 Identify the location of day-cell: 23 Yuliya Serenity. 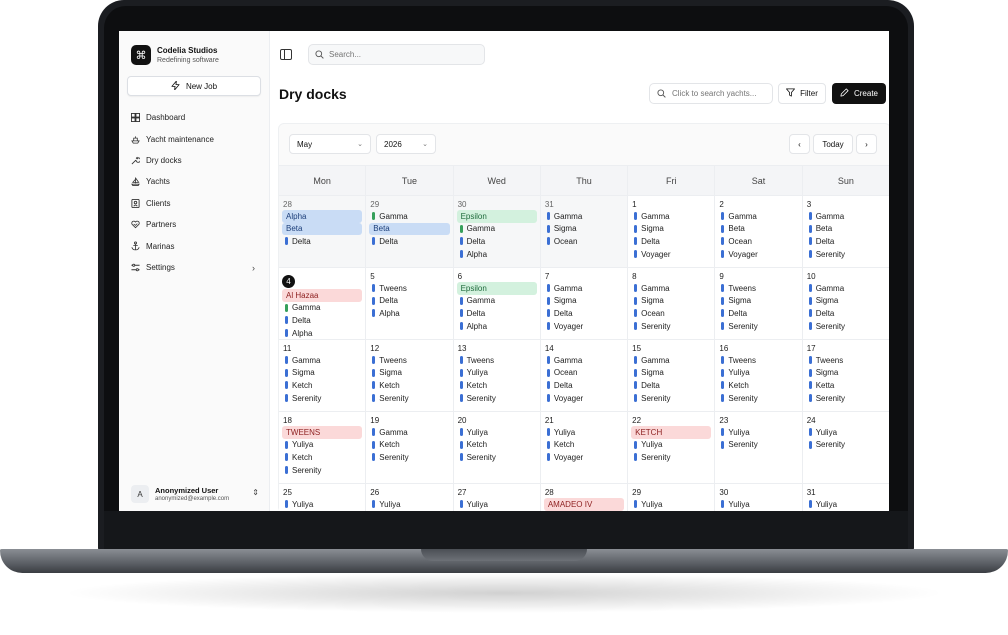
(759, 447).